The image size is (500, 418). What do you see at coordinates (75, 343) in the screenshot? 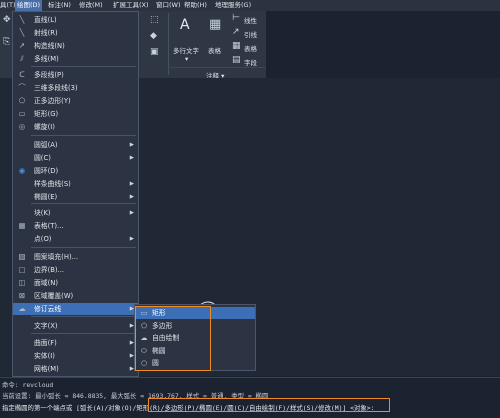
I see `draw-menu-item: 曲面(F) ▶` at bounding box center [75, 343].